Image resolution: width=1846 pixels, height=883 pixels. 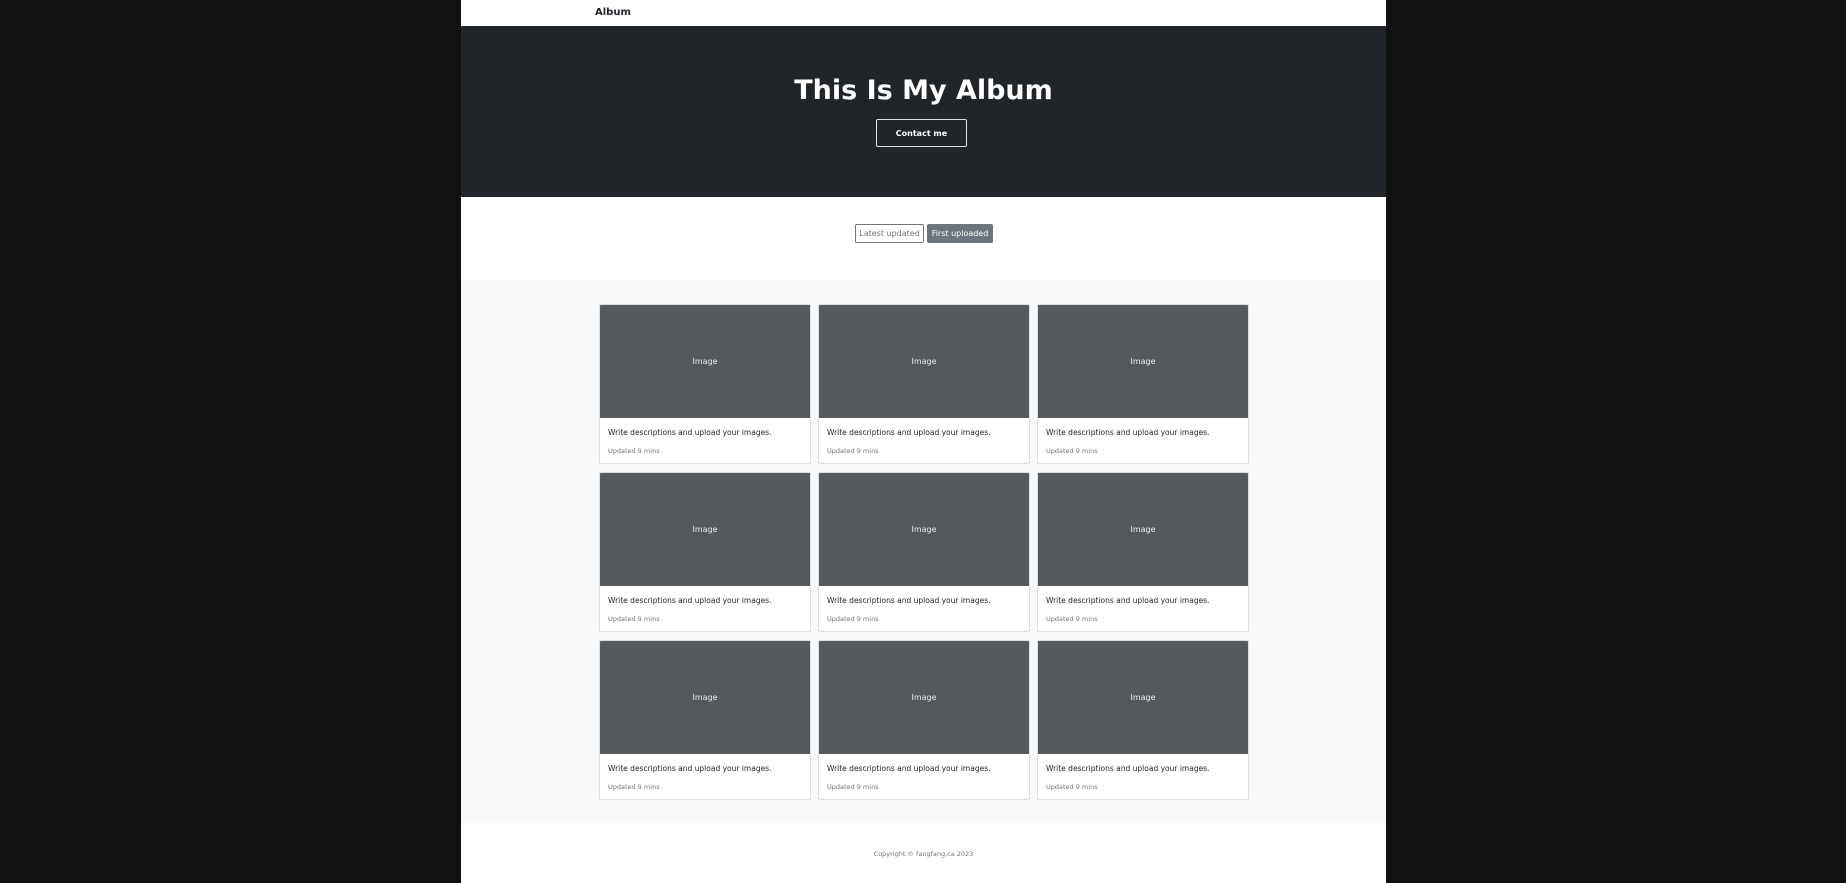 I want to click on brand-link: Album, so click(x=613, y=12).